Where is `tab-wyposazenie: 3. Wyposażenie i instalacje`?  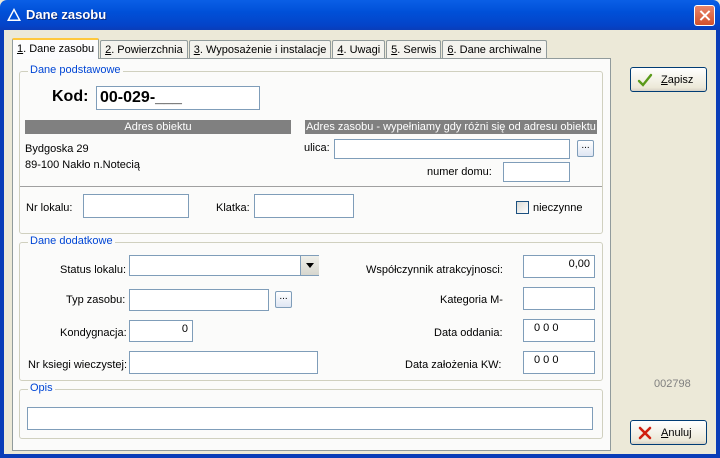
tab-wyposazenie: 3. Wyposażenie i instalacje is located at coordinates (260, 49).